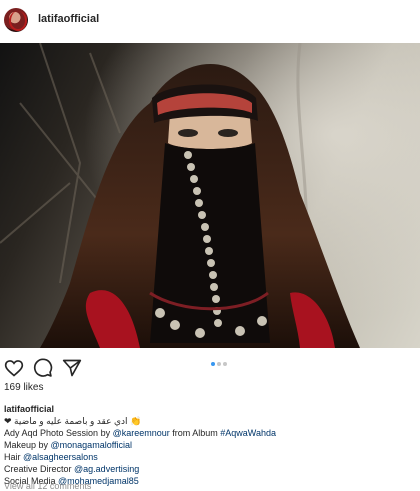 This screenshot has width=420, height=491. I want to click on post-actions, so click(210, 367).